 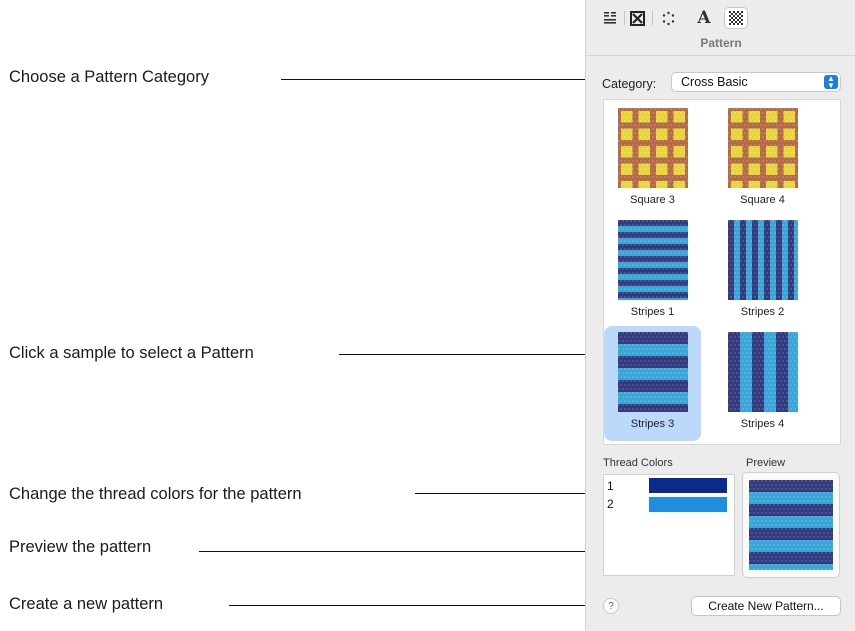 What do you see at coordinates (762, 200) in the screenshot?
I see `pattern-sample-label: Square 4` at bounding box center [762, 200].